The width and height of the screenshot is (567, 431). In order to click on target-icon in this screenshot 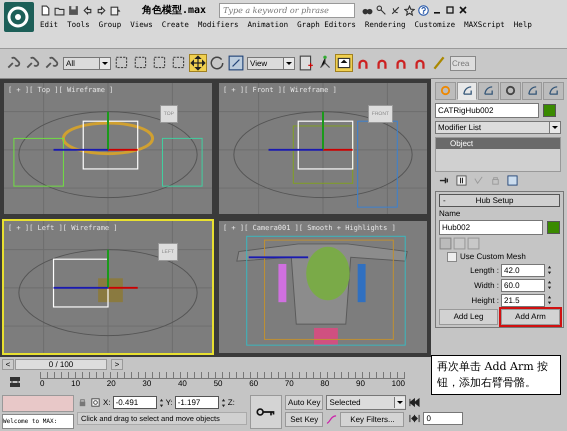, I will do `click(510, 90)`.